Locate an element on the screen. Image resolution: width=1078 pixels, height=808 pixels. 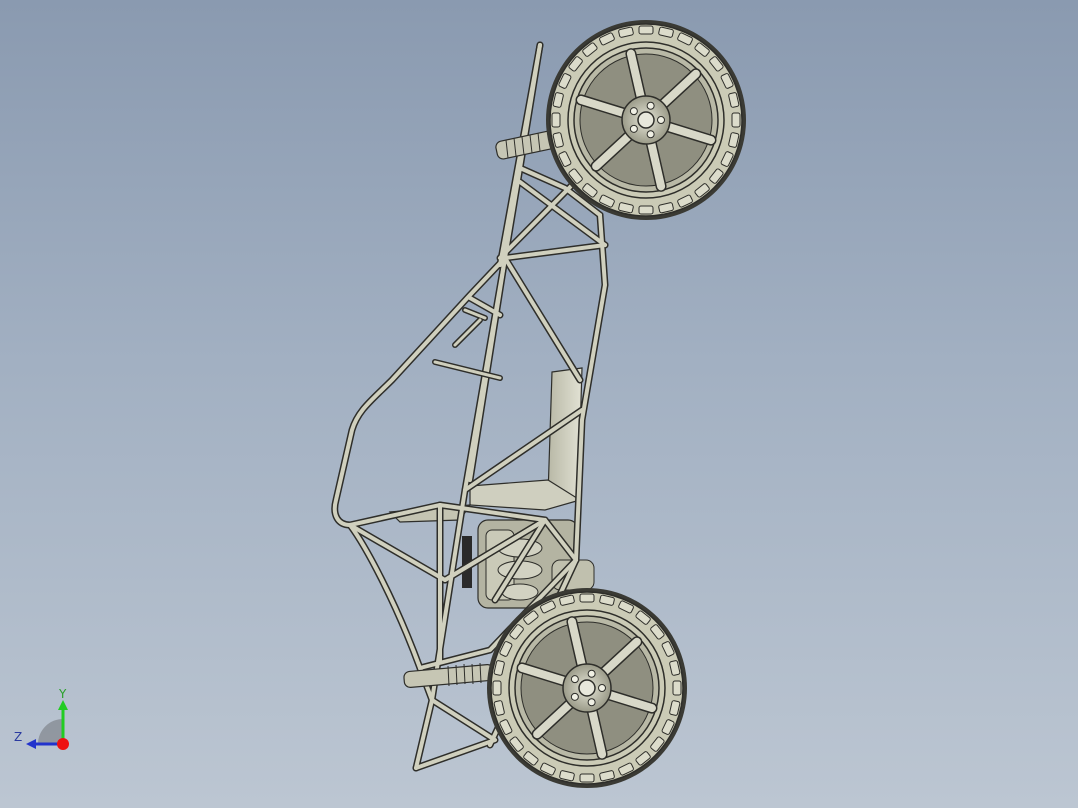
coordinate-triad: Y Z is located at coordinates (45, 719).